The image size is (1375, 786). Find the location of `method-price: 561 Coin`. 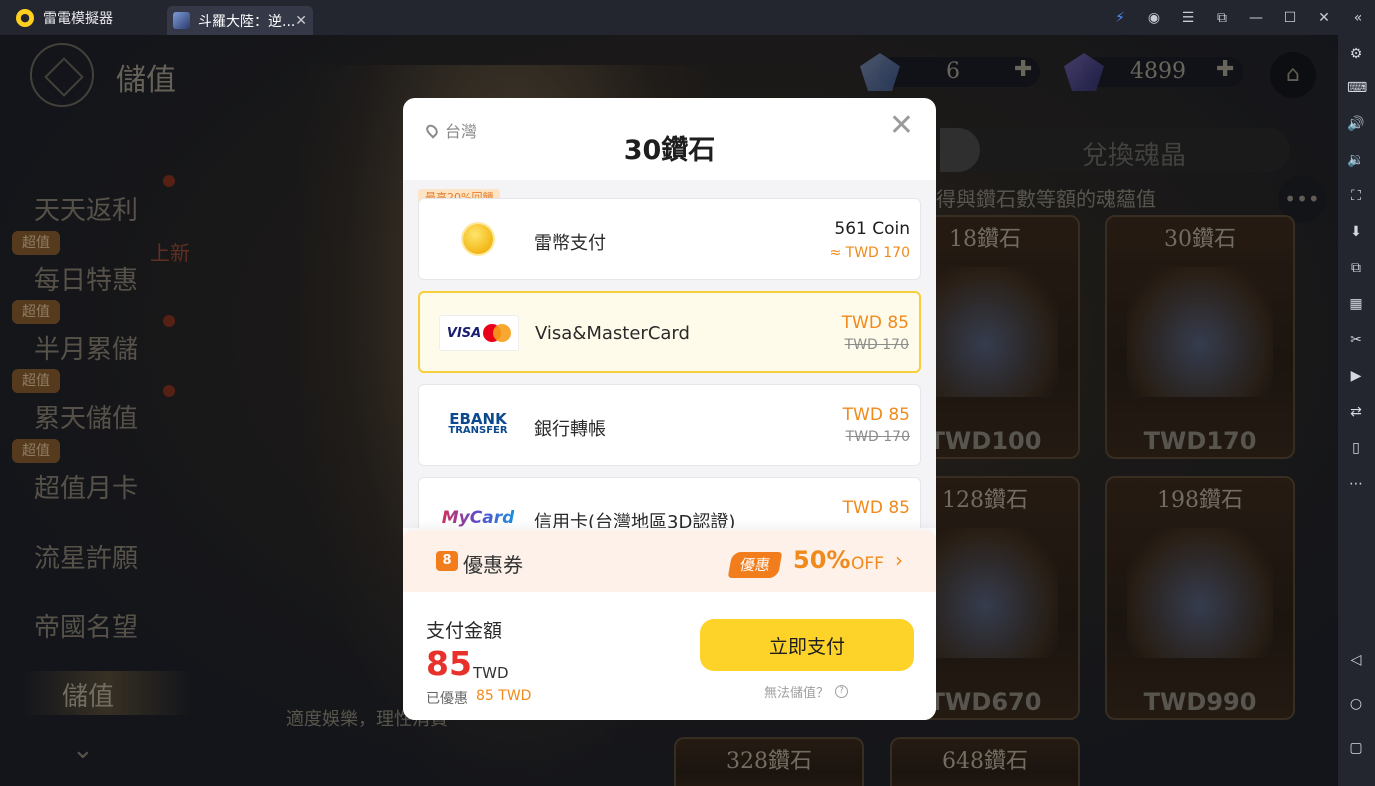

method-price: 561 Coin is located at coordinates (872, 229).